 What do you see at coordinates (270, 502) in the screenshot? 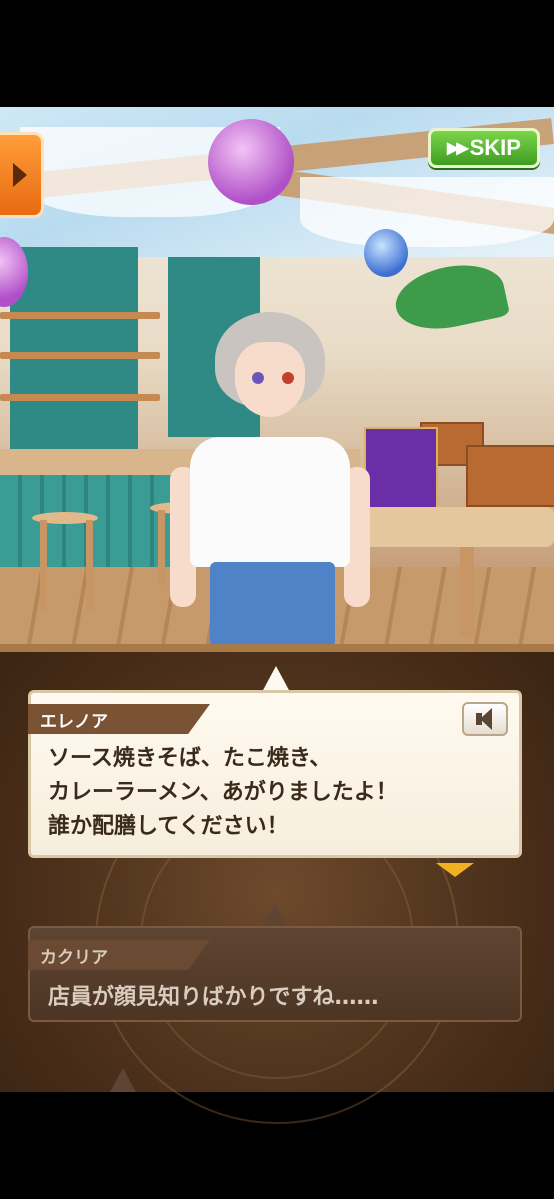
I see `character-shirt` at bounding box center [270, 502].